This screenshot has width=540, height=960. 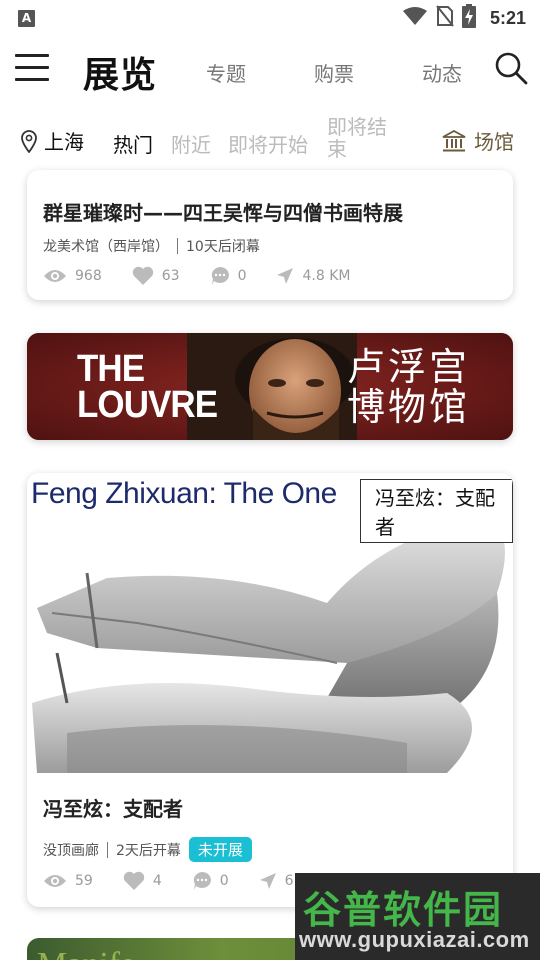 What do you see at coordinates (226, 72) in the screenshot?
I see `tab-topics: 专题` at bounding box center [226, 72].